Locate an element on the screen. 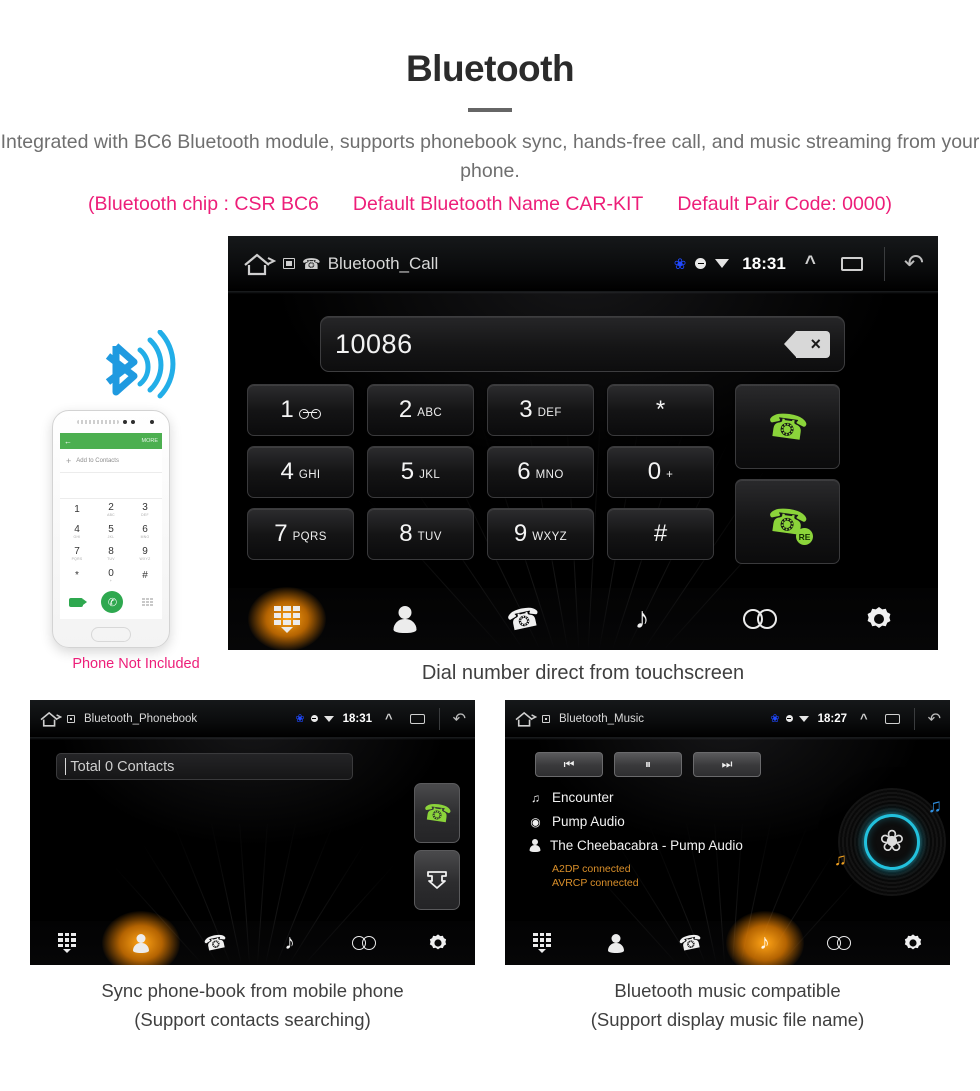  key-6: 6 MNO is located at coordinates (540, 472).